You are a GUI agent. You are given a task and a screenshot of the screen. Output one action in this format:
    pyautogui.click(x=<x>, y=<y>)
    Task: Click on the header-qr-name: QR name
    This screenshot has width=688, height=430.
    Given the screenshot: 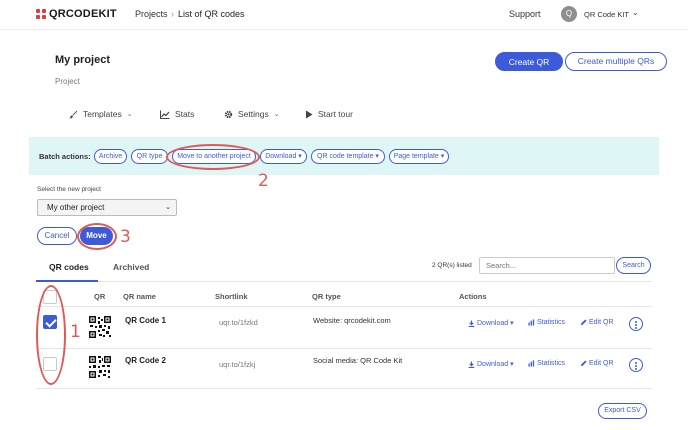 What is the action you would take?
    pyautogui.click(x=139, y=296)
    